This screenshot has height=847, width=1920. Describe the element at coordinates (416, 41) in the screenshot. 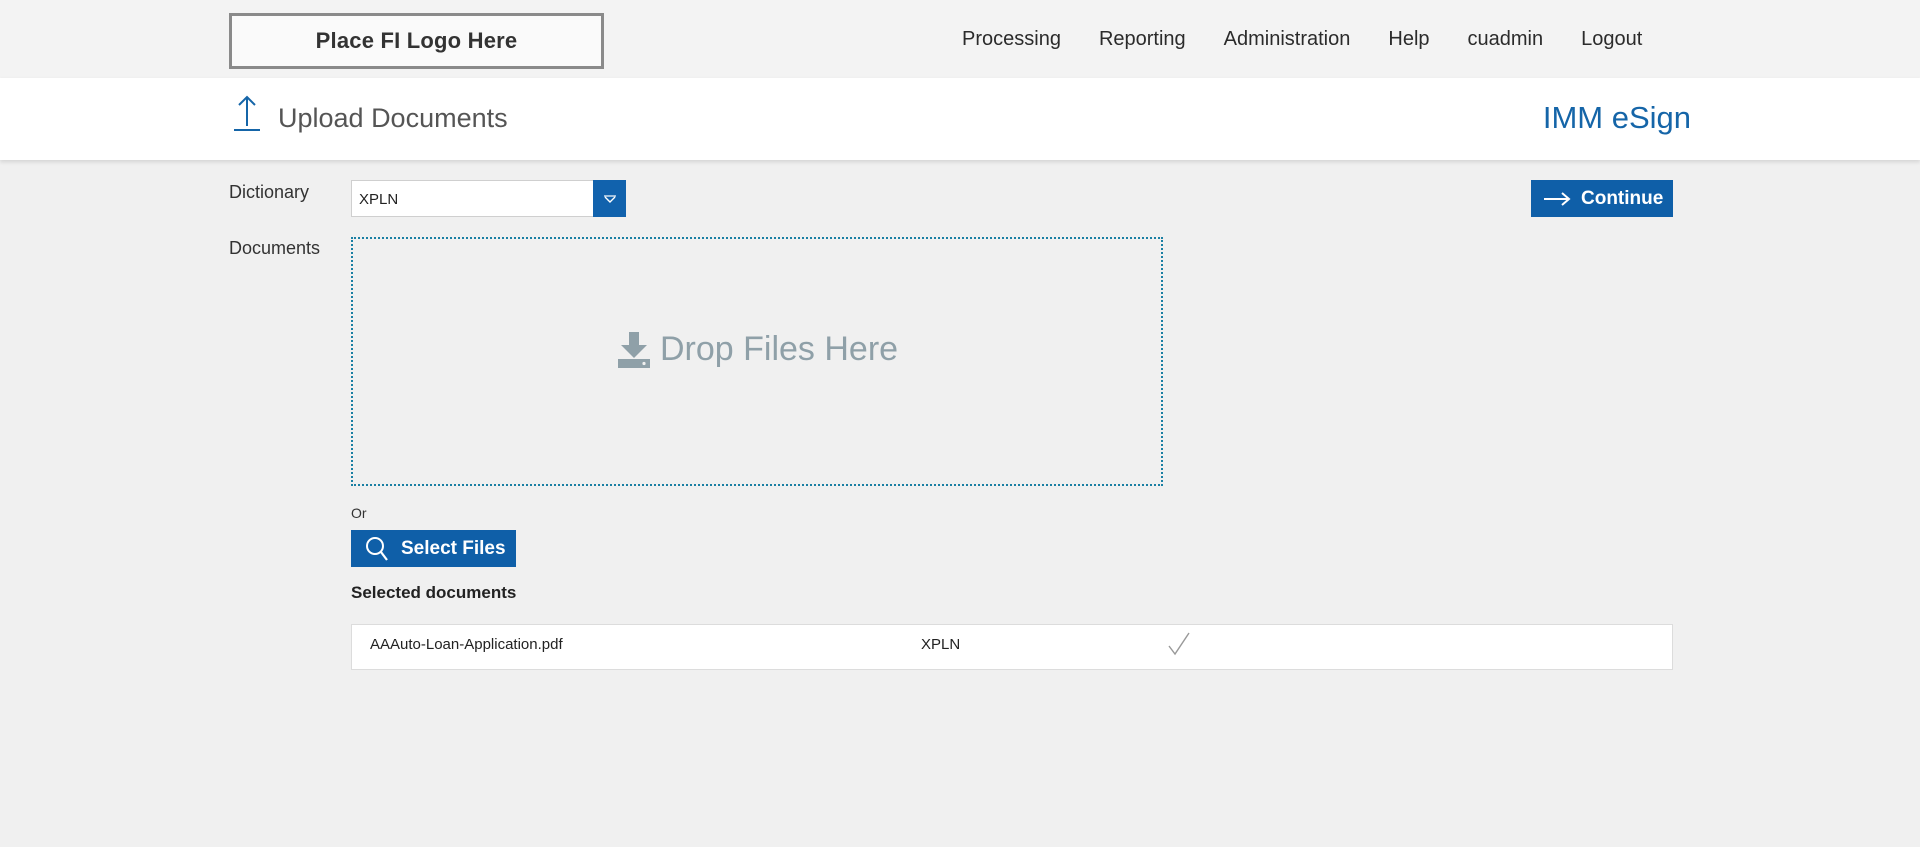

I see `fi-logo: Place FI Logo Here` at that location.